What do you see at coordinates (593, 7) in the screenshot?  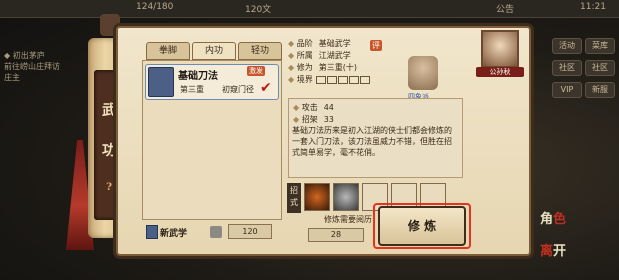 I see `clock-text: 11:21` at bounding box center [593, 7].